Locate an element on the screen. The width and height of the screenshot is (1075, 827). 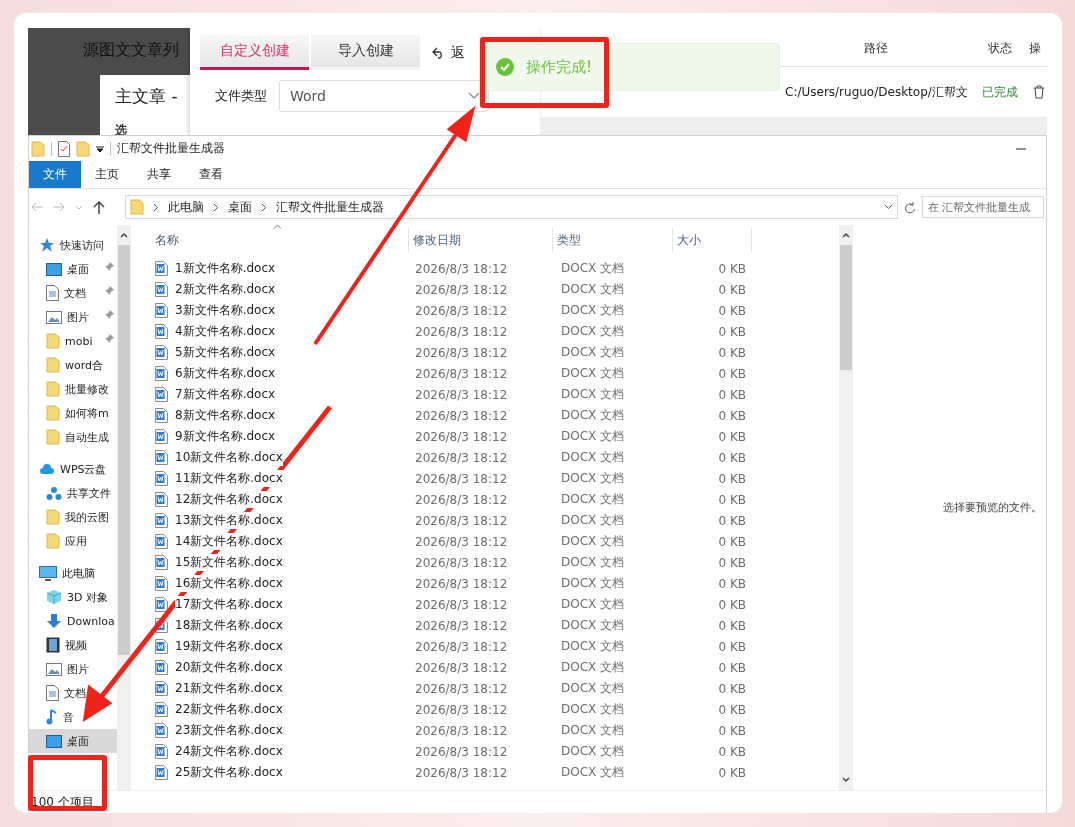
nav-item: mobi is located at coordinates (73, 341).